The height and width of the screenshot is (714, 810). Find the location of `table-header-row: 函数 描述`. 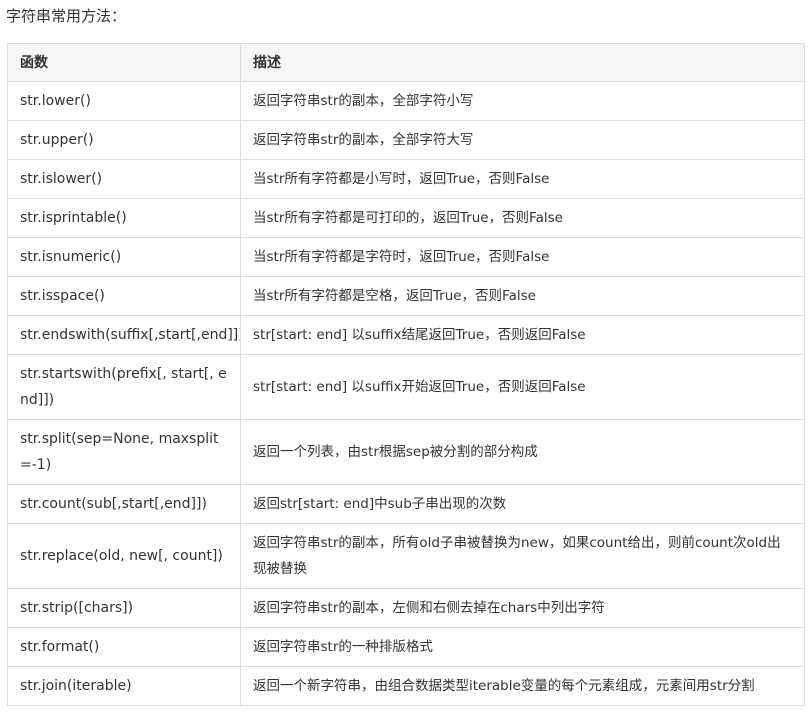

table-header-row: 函数 描述 is located at coordinates (406, 62).